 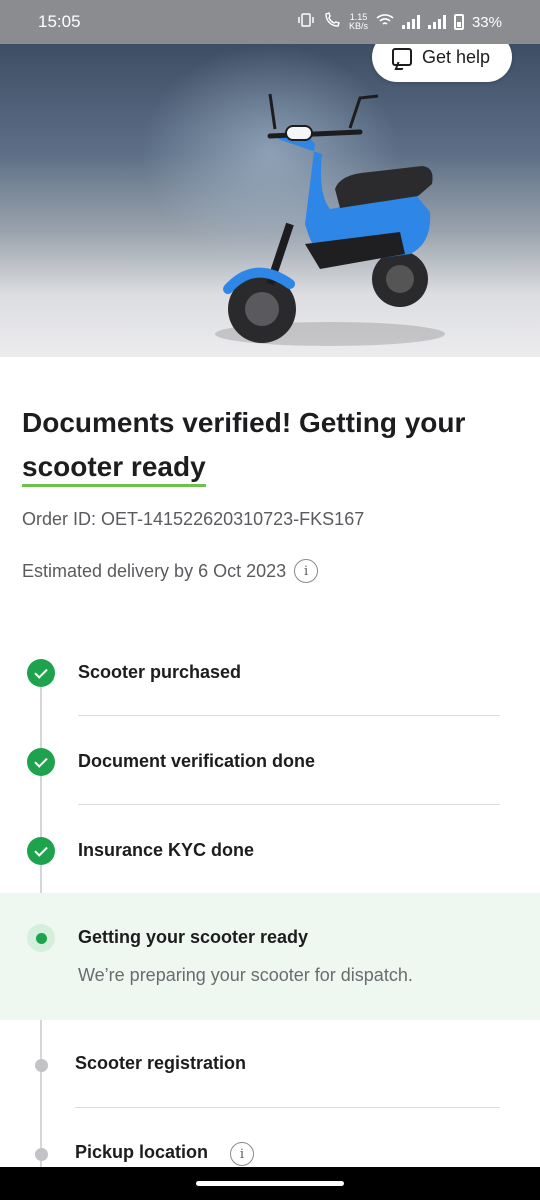 I want to click on status-bar: 15:05 1.15 KB/s 33%, so click(x=270, y=22).